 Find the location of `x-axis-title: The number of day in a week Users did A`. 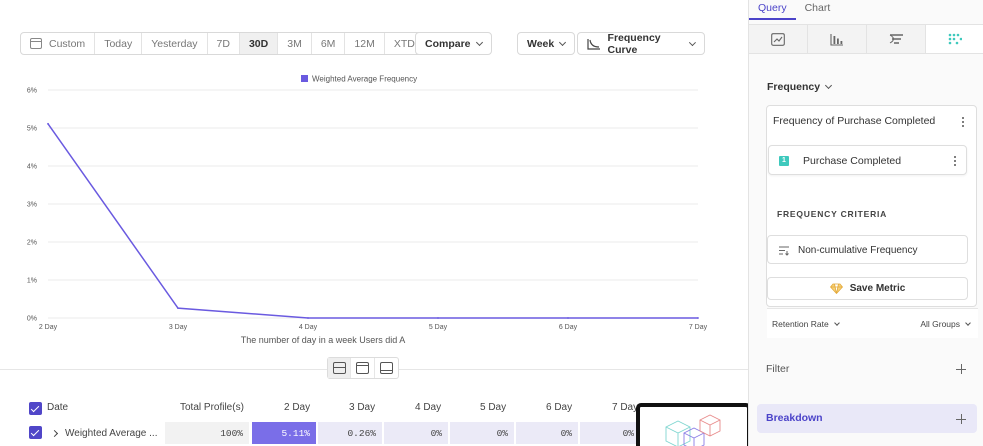

x-axis-title: The number of day in a week Users did A is located at coordinates (323, 340).